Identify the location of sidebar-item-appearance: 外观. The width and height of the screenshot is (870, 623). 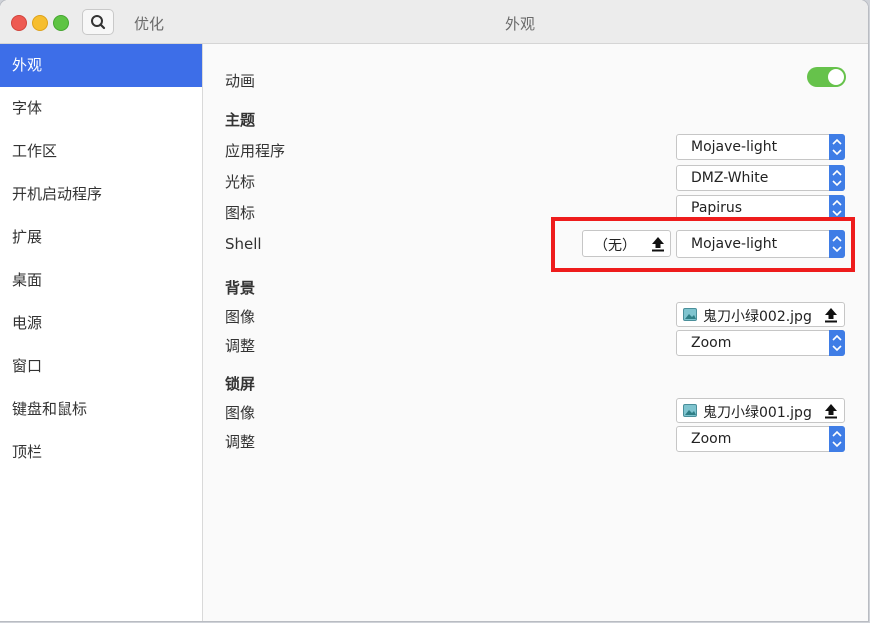
(101, 65).